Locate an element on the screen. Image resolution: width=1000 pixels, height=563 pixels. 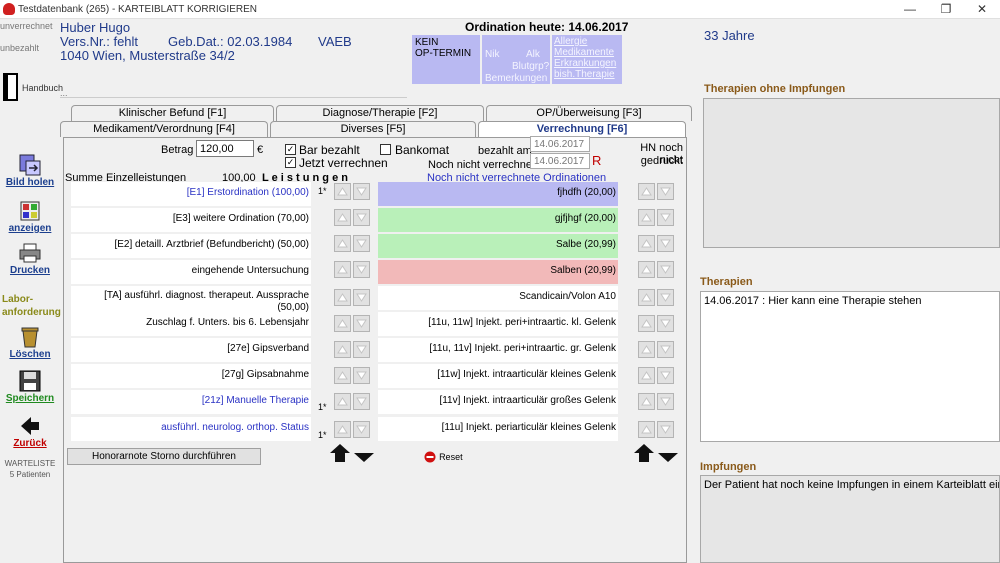
right-item-5-up-button is located at coordinates (646, 297).